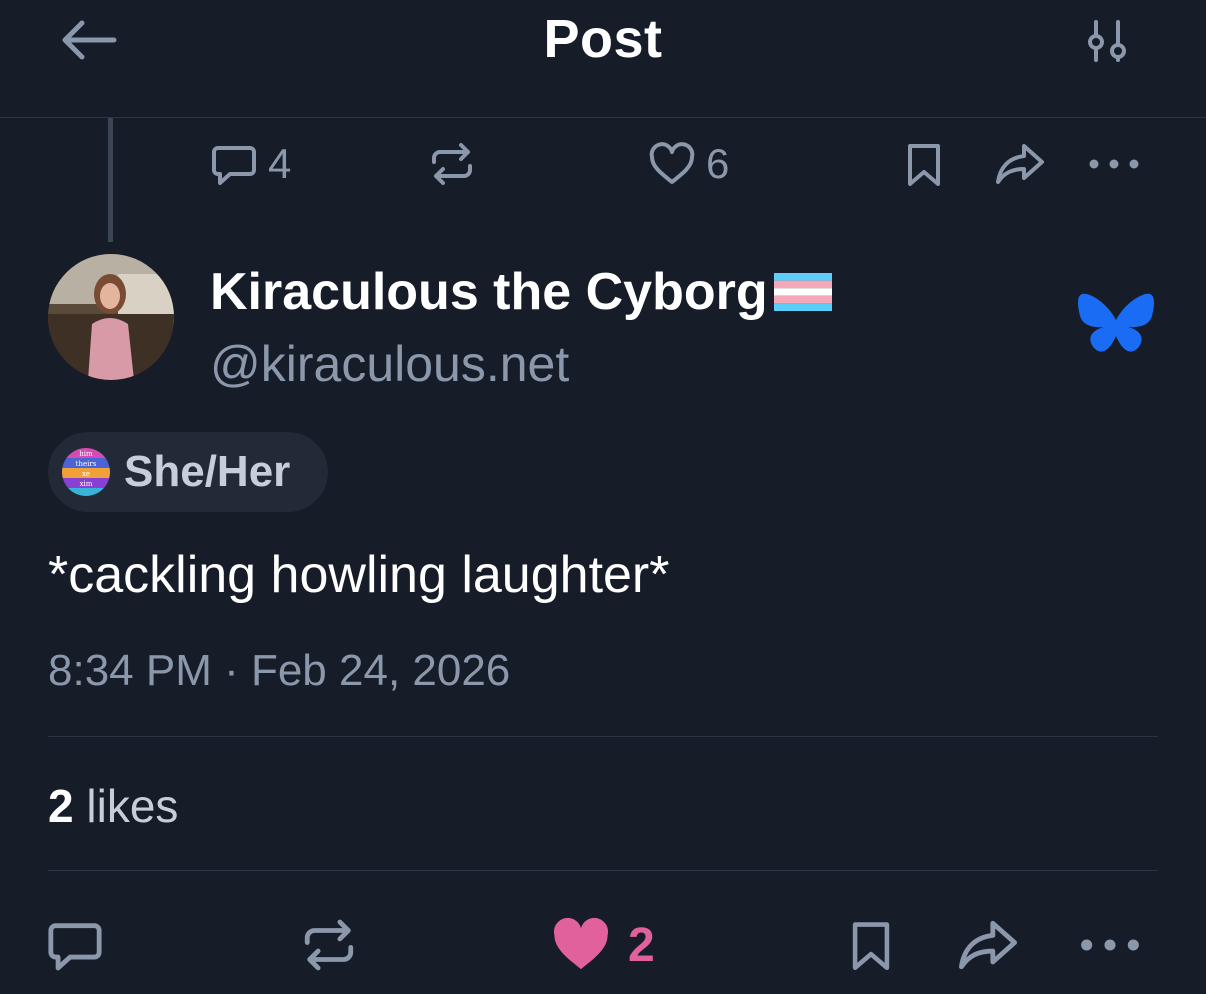  What do you see at coordinates (86, 454) in the screenshot?
I see `badge-word: him` at bounding box center [86, 454].